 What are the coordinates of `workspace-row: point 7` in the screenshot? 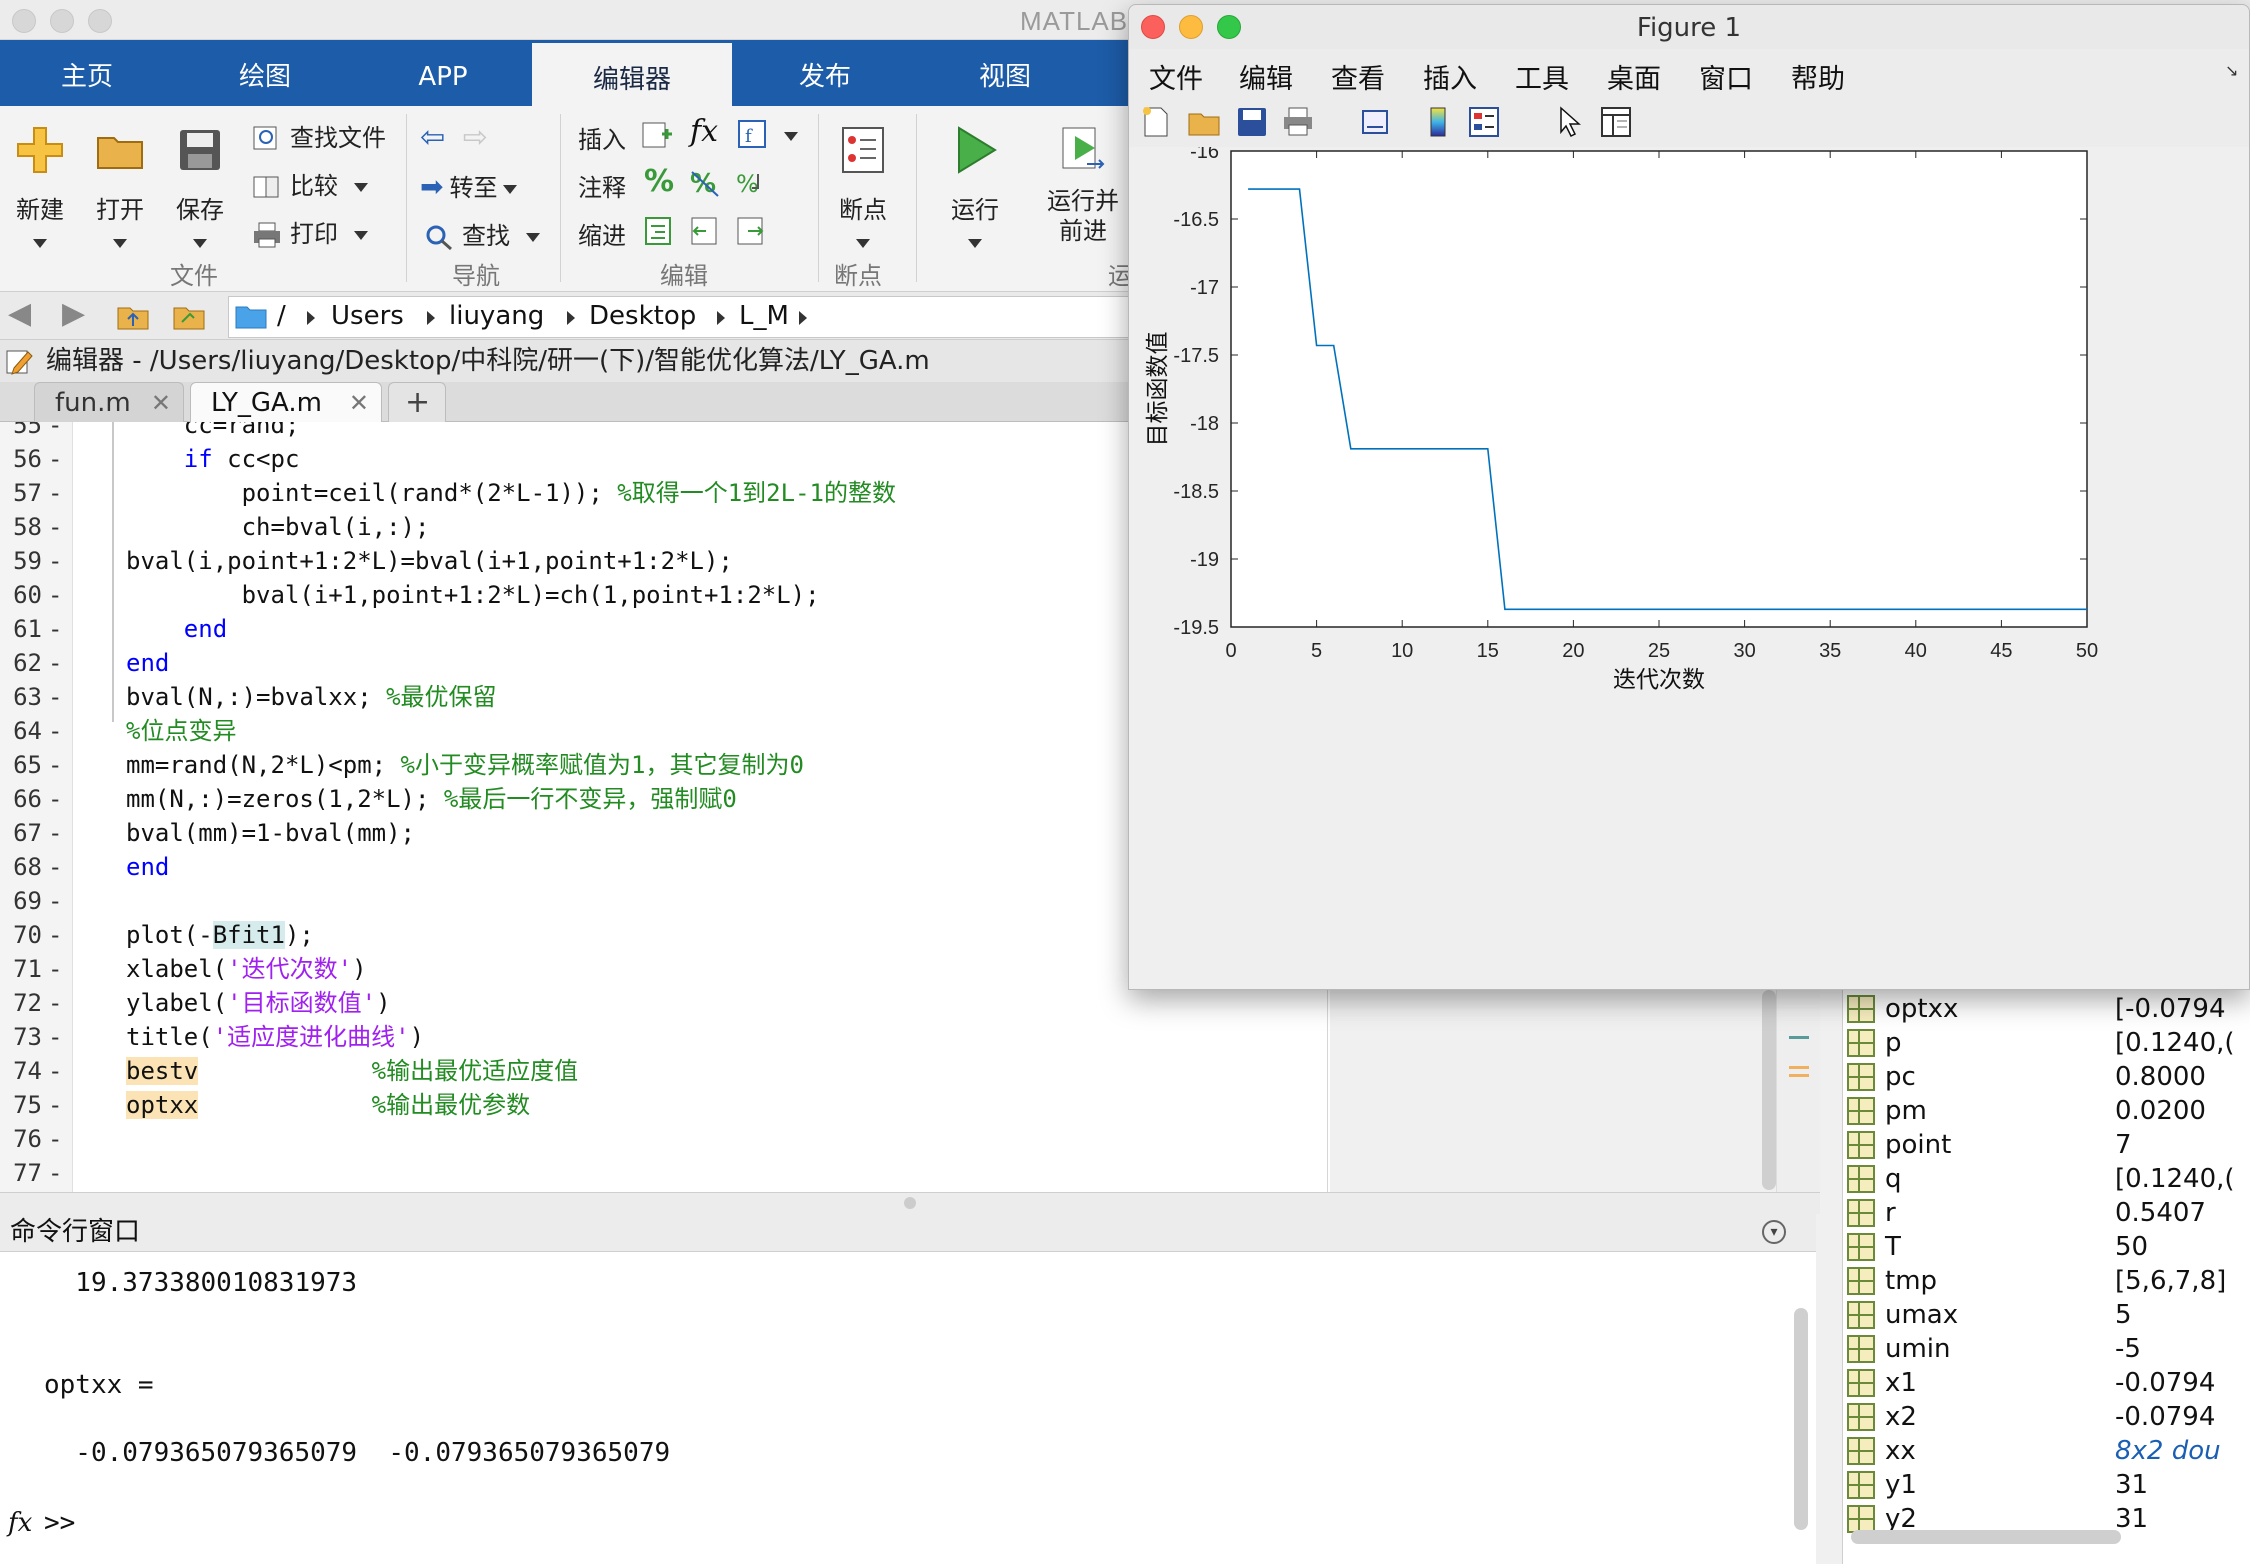 It's located at (2046, 1145).